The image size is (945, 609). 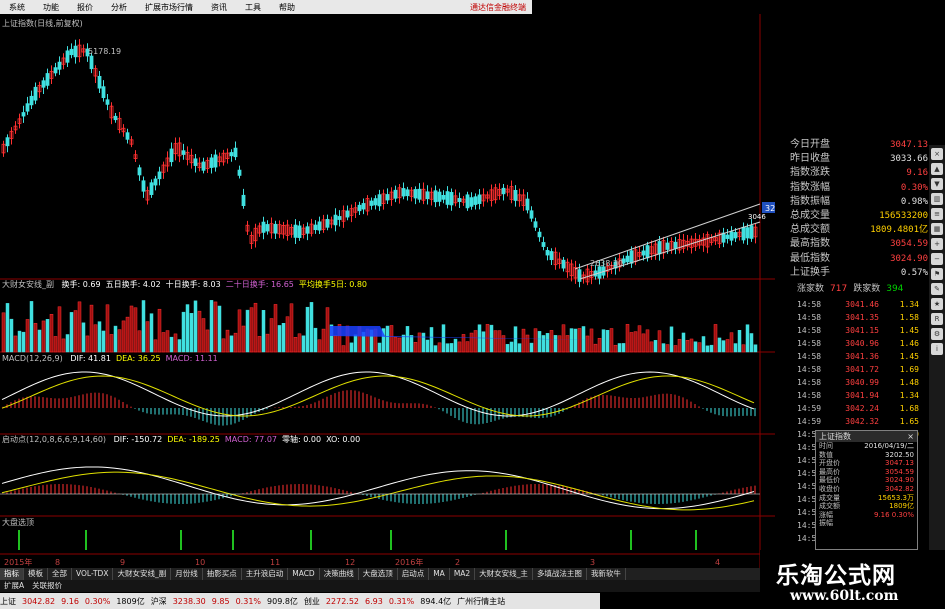 What do you see at coordinates (859, 173) in the screenshot?
I see `info-row: 指数涨跌 9.16` at bounding box center [859, 173].